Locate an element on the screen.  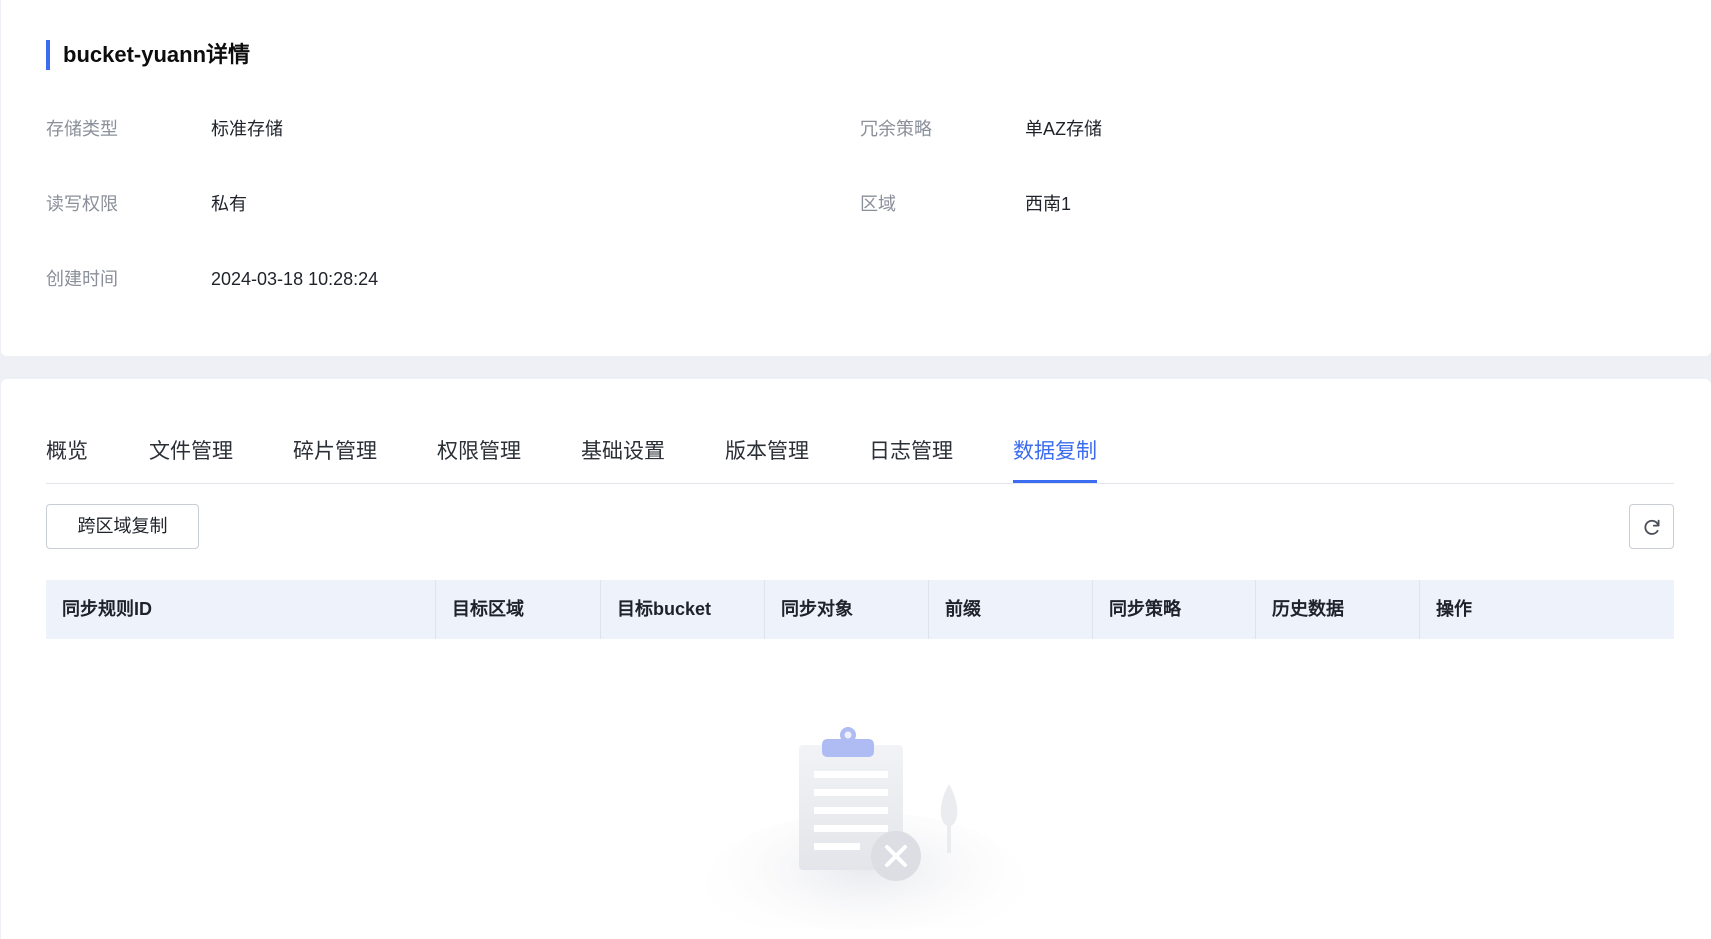
tab-version-management: 版本管理 is located at coordinates (767, 455).